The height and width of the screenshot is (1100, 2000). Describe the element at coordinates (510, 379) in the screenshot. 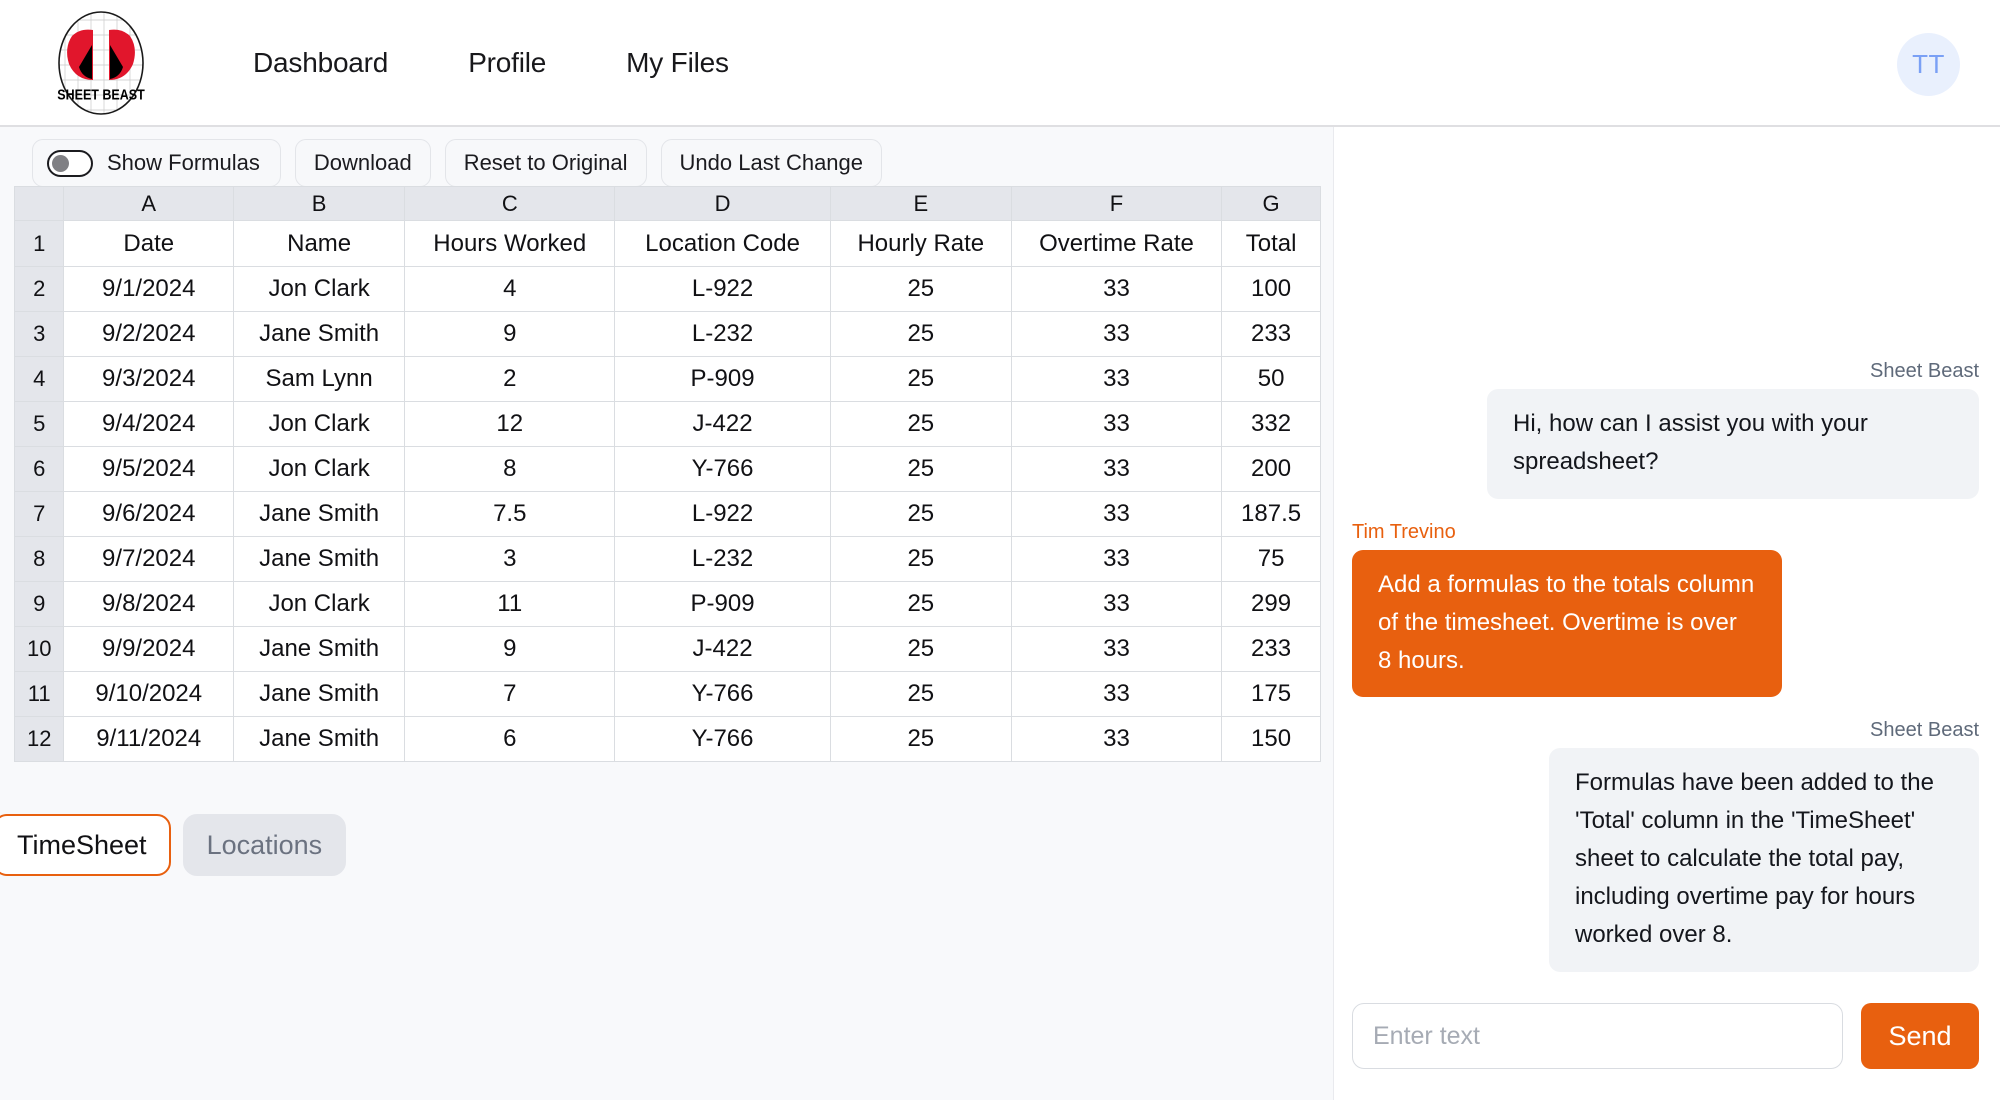

I see `cell-c4: 2` at that location.